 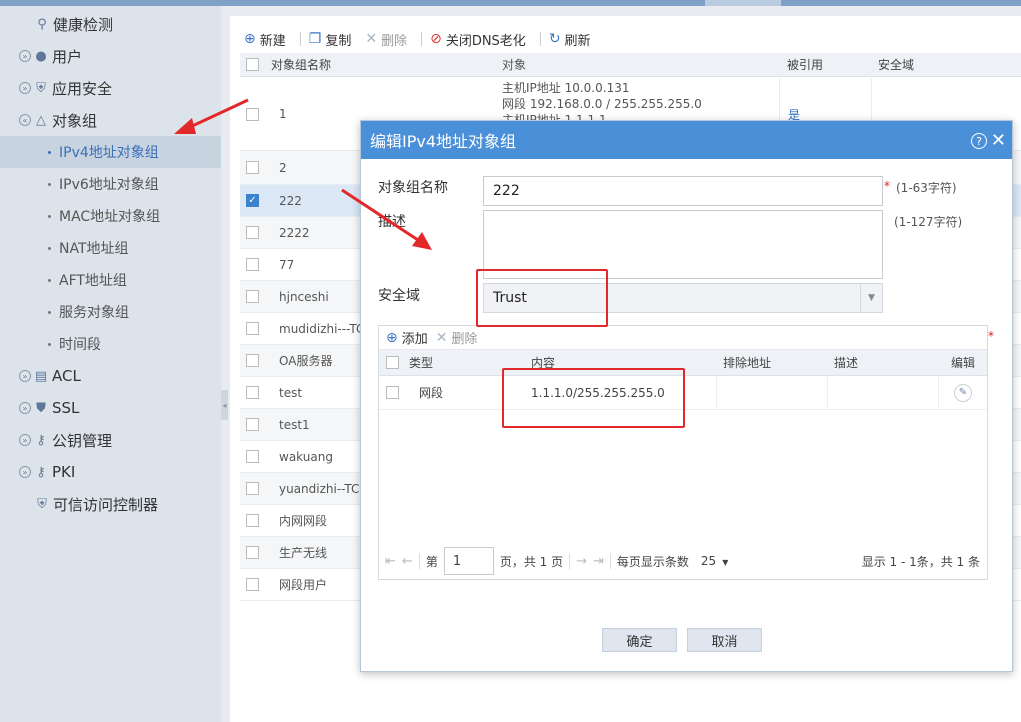 I want to click on annotation-arrows, so click(x=303, y=174).